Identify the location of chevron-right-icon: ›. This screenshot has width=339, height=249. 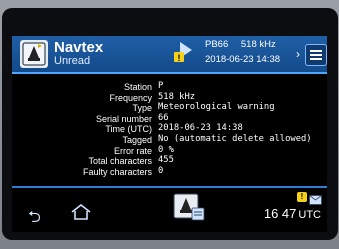
(298, 54).